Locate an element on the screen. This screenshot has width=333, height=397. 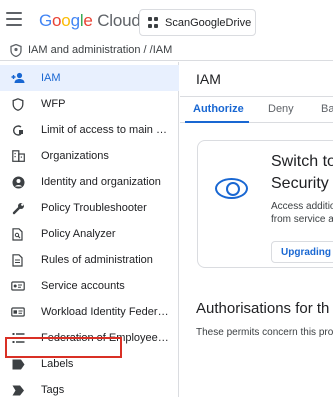
page-title: IAM is located at coordinates (208, 79).